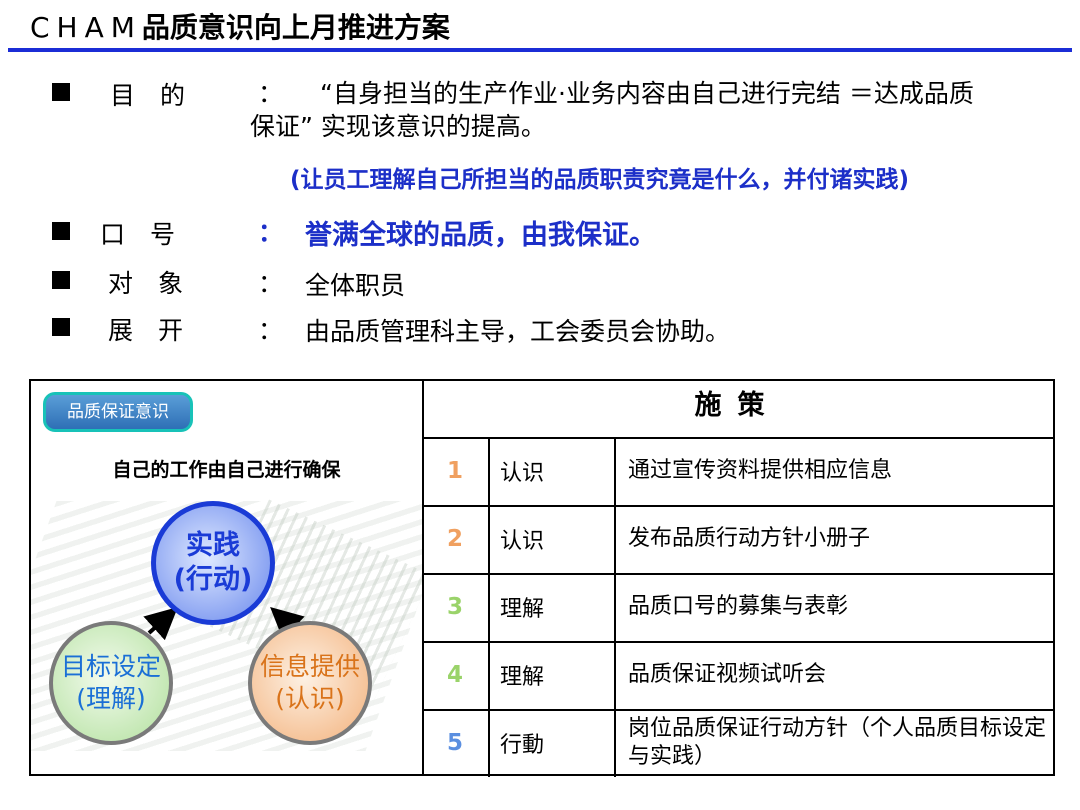 Image resolution: width=1080 pixels, height=810 pixels. What do you see at coordinates (271, 232) in the screenshot?
I see `slogan-colon: ：` at bounding box center [271, 232].